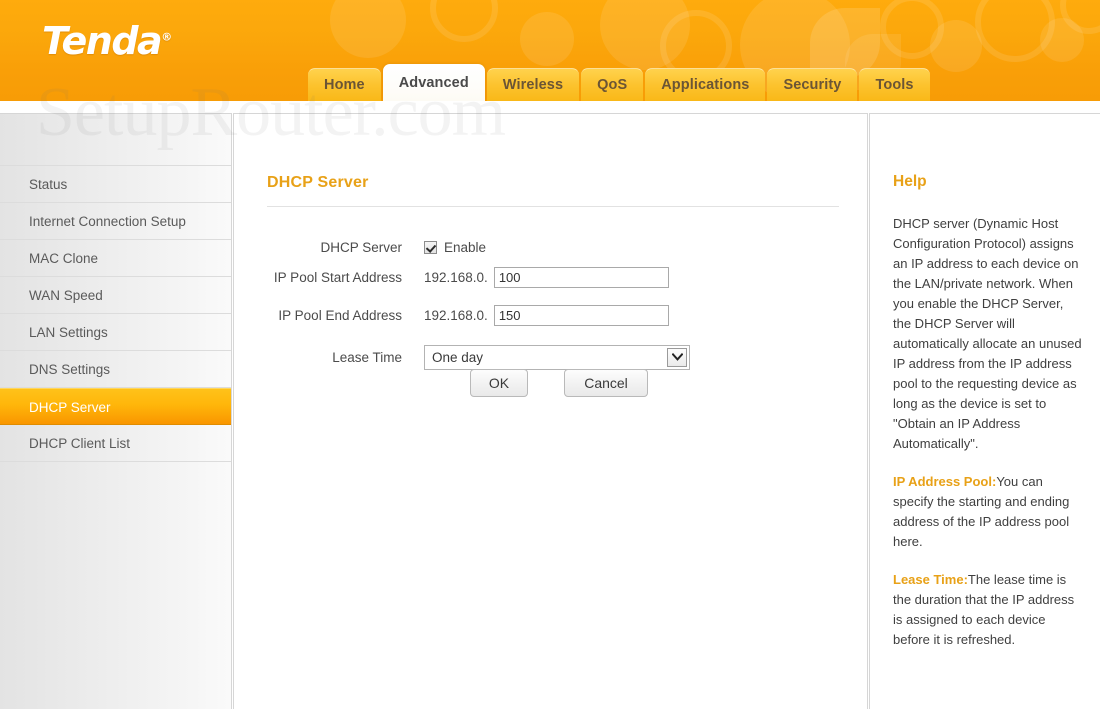 The image size is (1100, 709). Describe the element at coordinates (499, 383) in the screenshot. I see `ok-button: OK` at that location.